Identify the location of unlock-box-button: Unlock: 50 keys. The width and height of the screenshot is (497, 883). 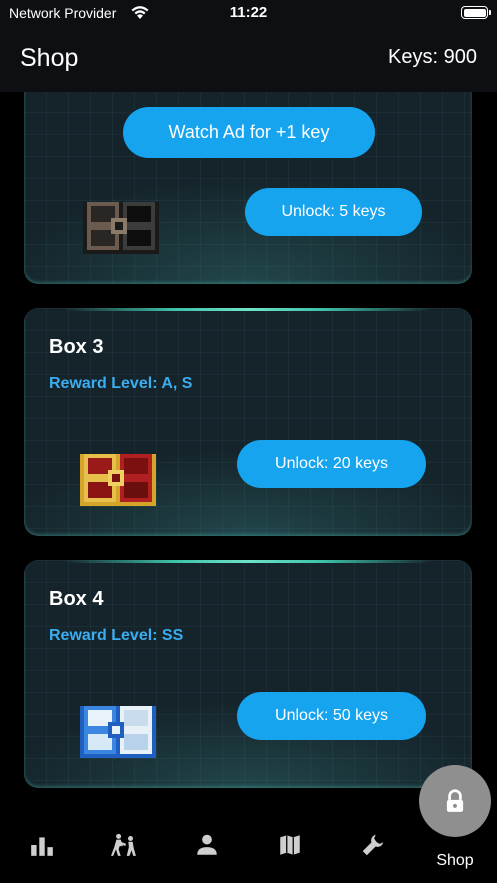
(331, 716).